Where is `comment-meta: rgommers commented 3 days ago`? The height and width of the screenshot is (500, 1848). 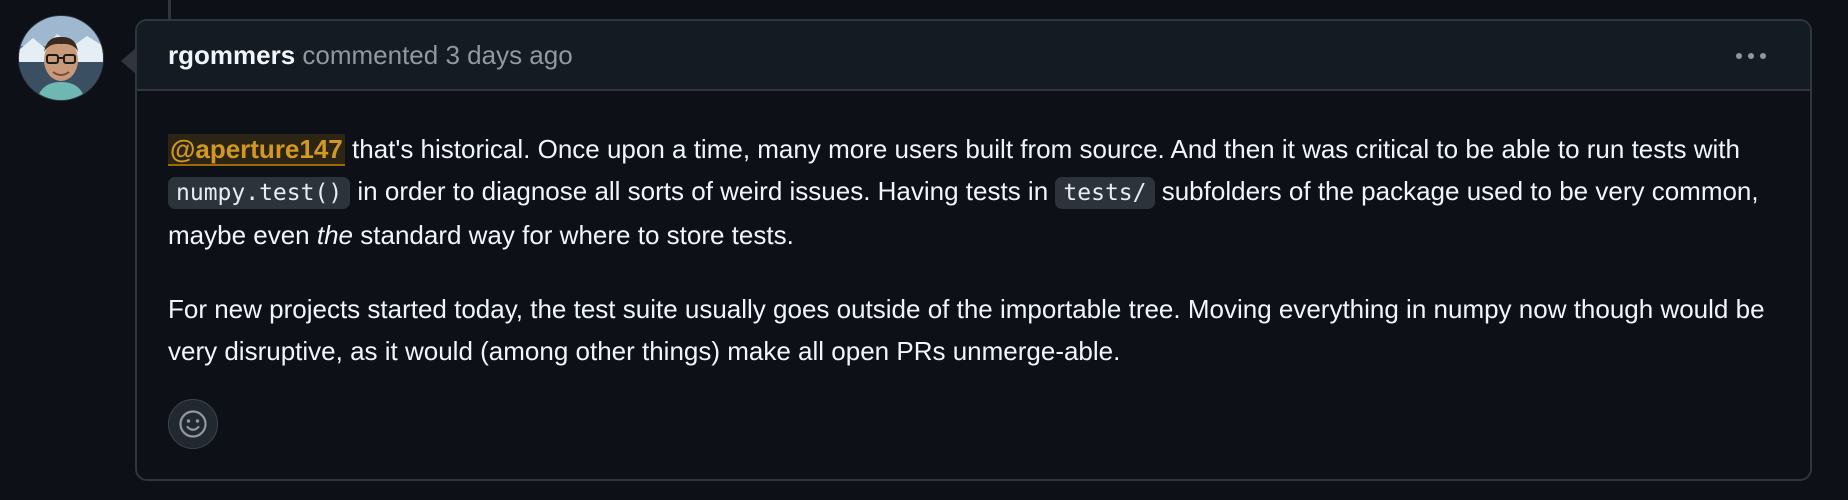 comment-meta: rgommers commented 3 days ago is located at coordinates (370, 55).